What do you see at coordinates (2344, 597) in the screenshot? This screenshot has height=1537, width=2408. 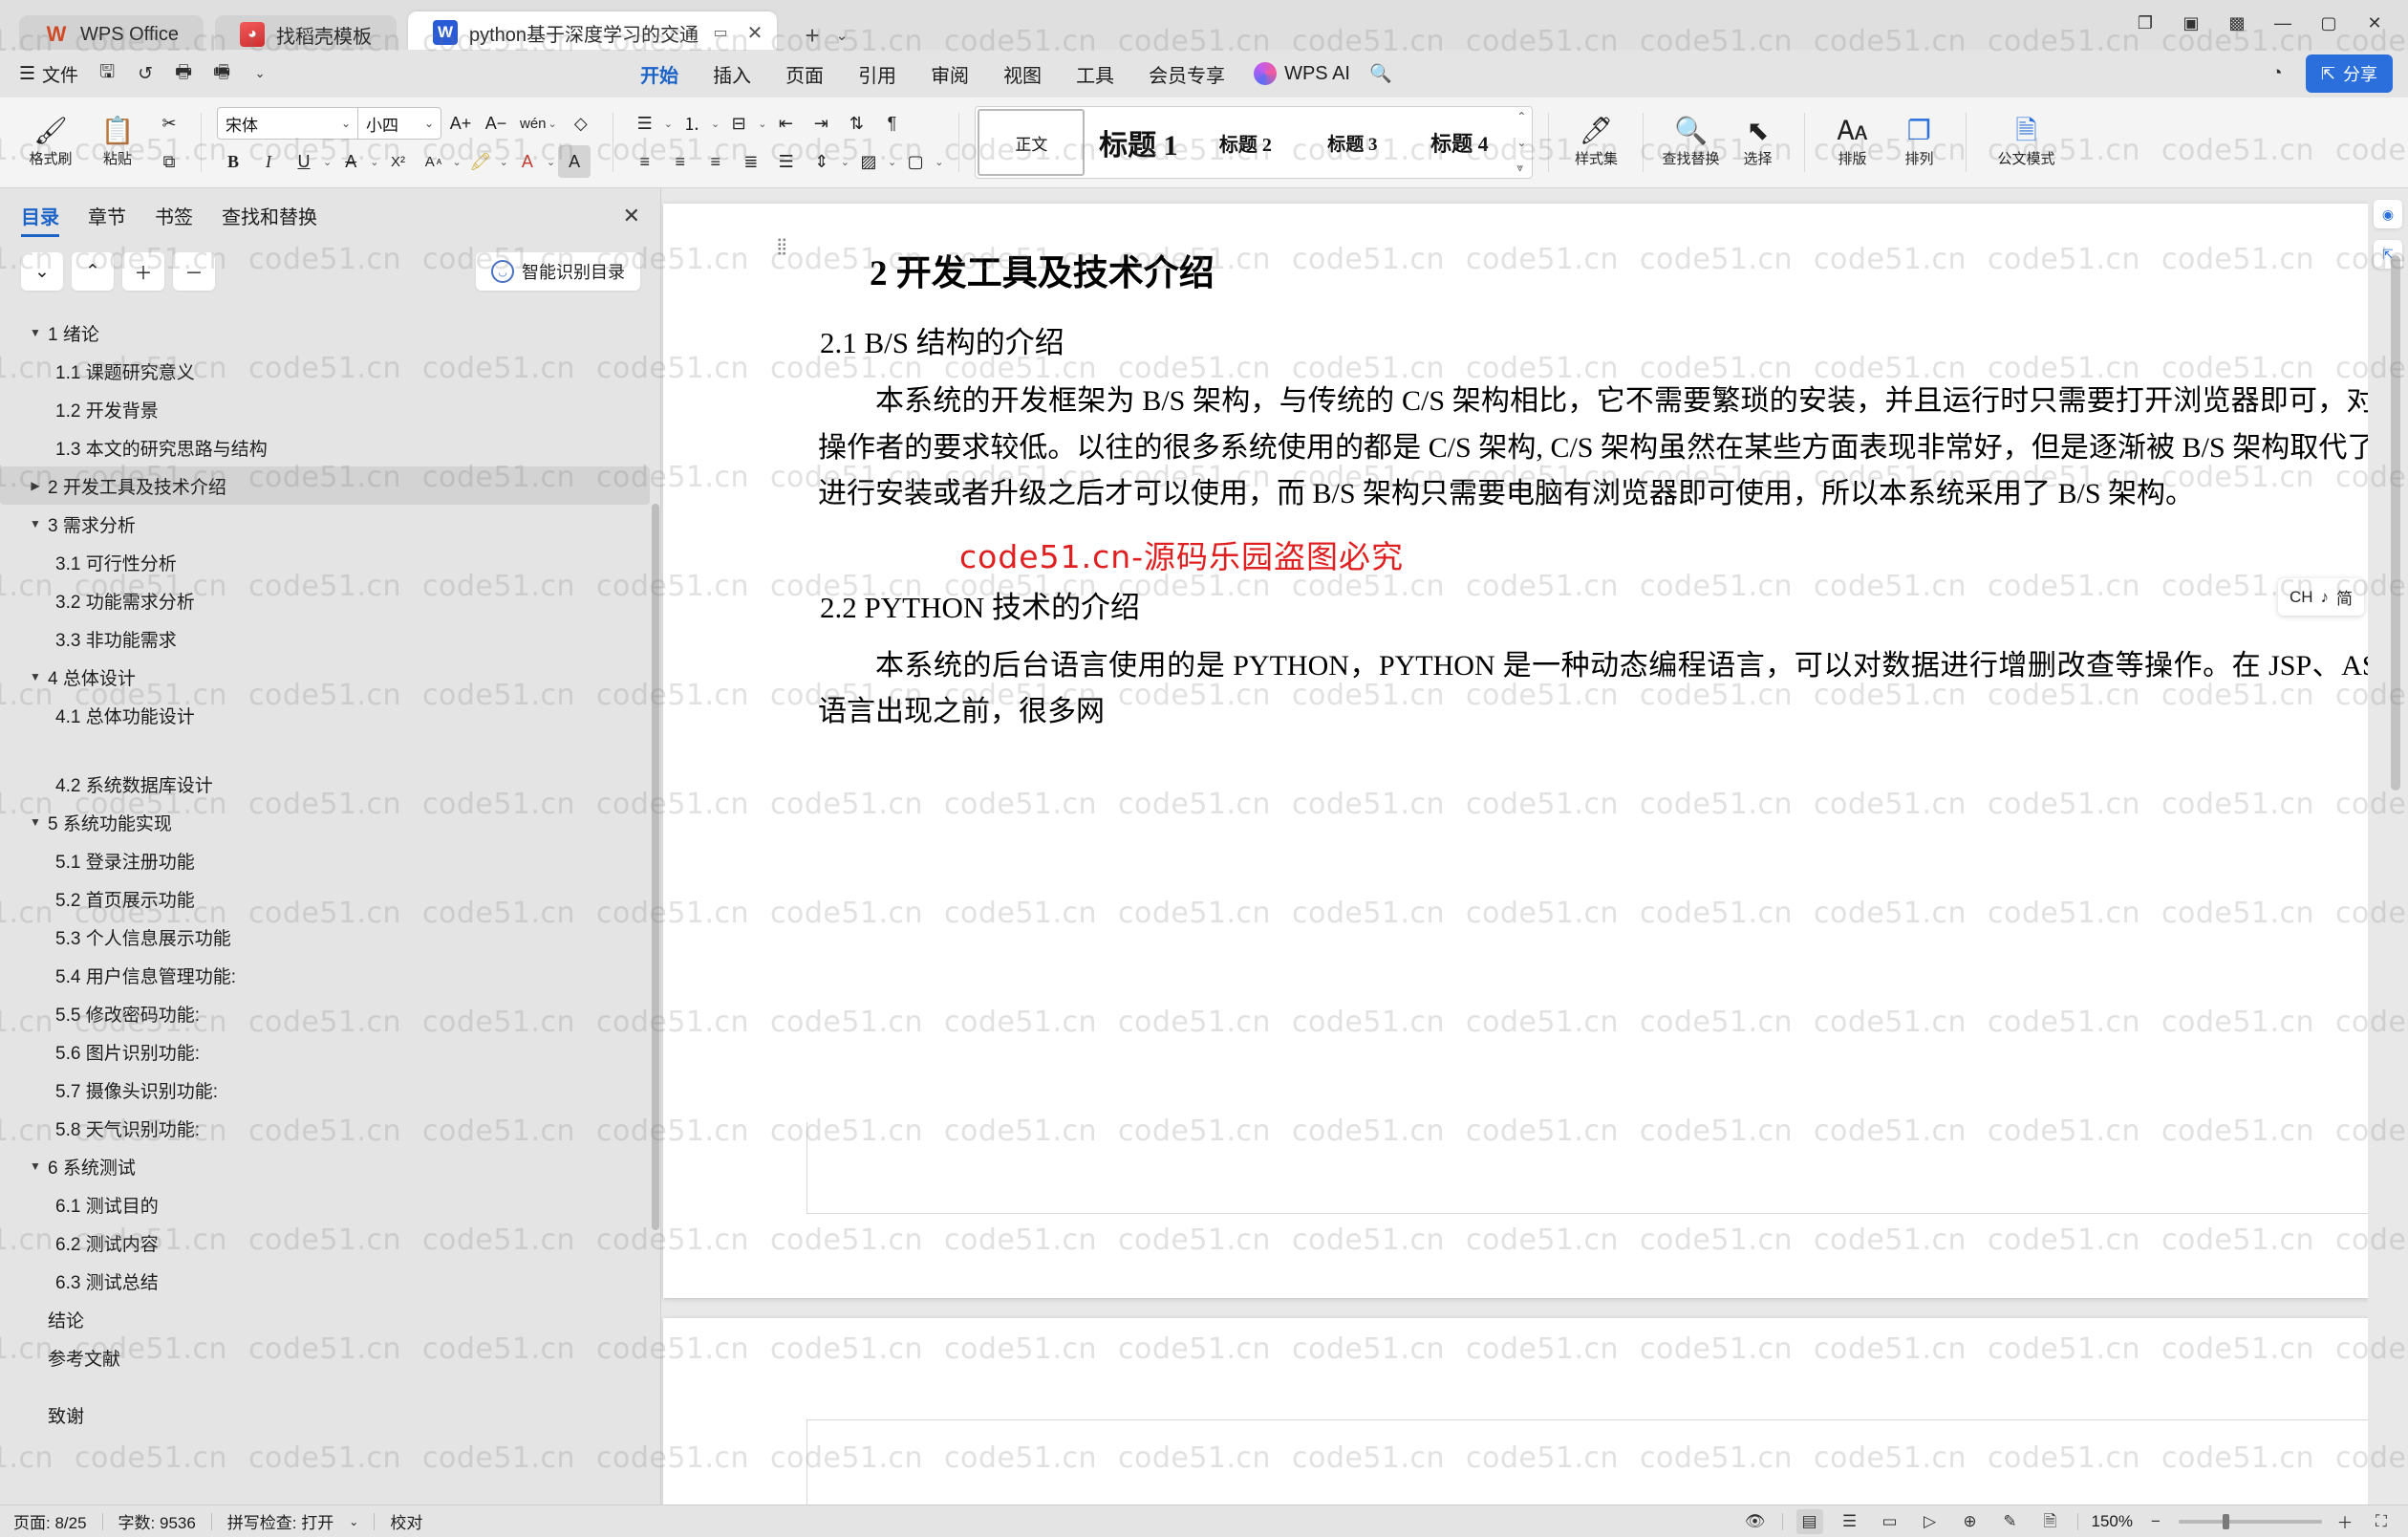 I see `ime-simplified-icon: 简` at bounding box center [2344, 597].